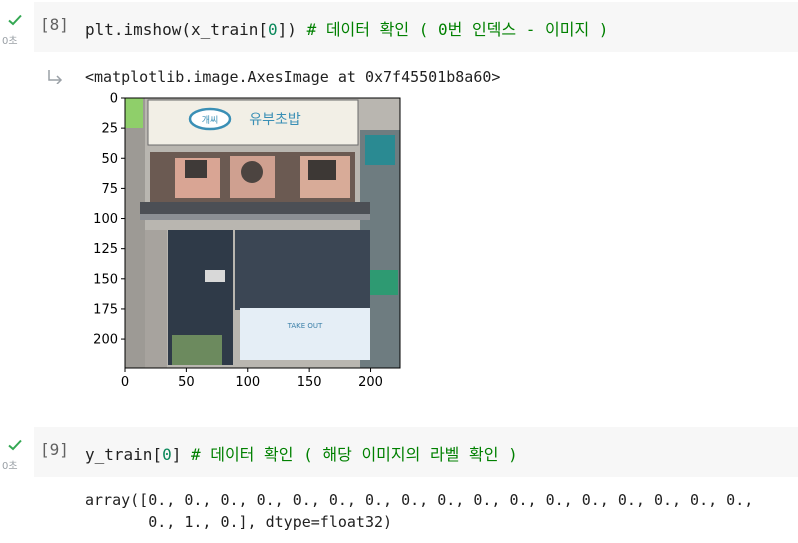  Describe the element at coordinates (105, 219) in the screenshot. I see `y-tick-label: 100` at that location.